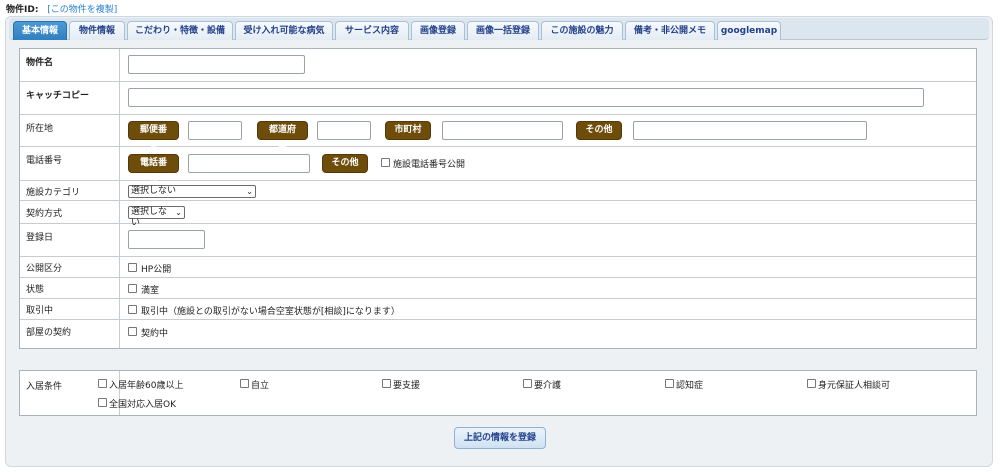 The width and height of the screenshot is (1000, 473). Describe the element at coordinates (70, 240) in the screenshot. I see `registered-date-label: 登録日` at that location.